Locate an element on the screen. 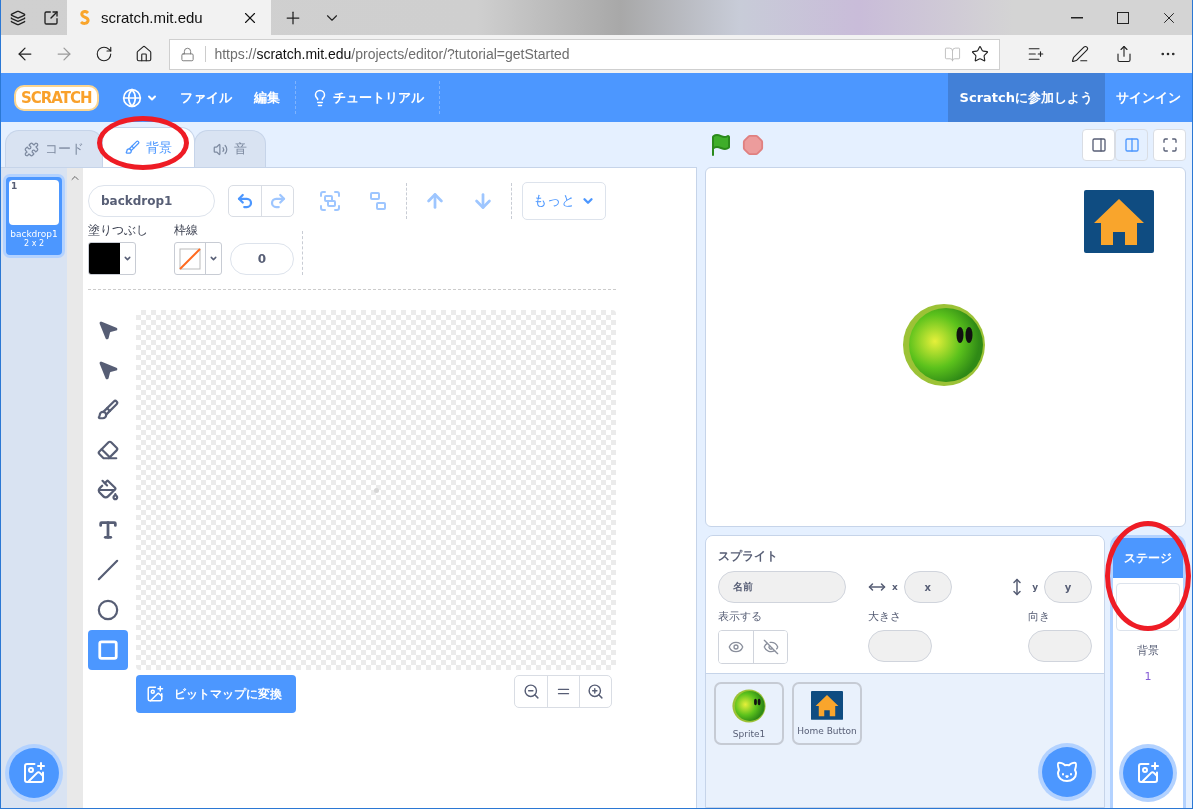 This screenshot has height=809, width=1193. sign-in-link: サインイン is located at coordinates (1148, 97).